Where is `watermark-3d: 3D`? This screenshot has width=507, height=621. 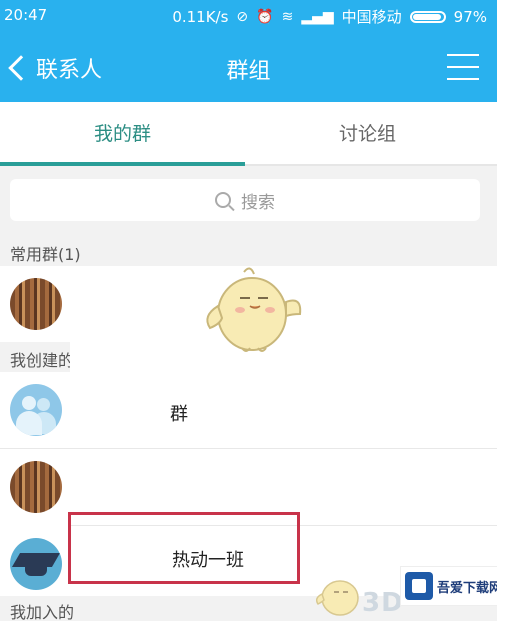
watermark-3d: 3D is located at coordinates (383, 603).